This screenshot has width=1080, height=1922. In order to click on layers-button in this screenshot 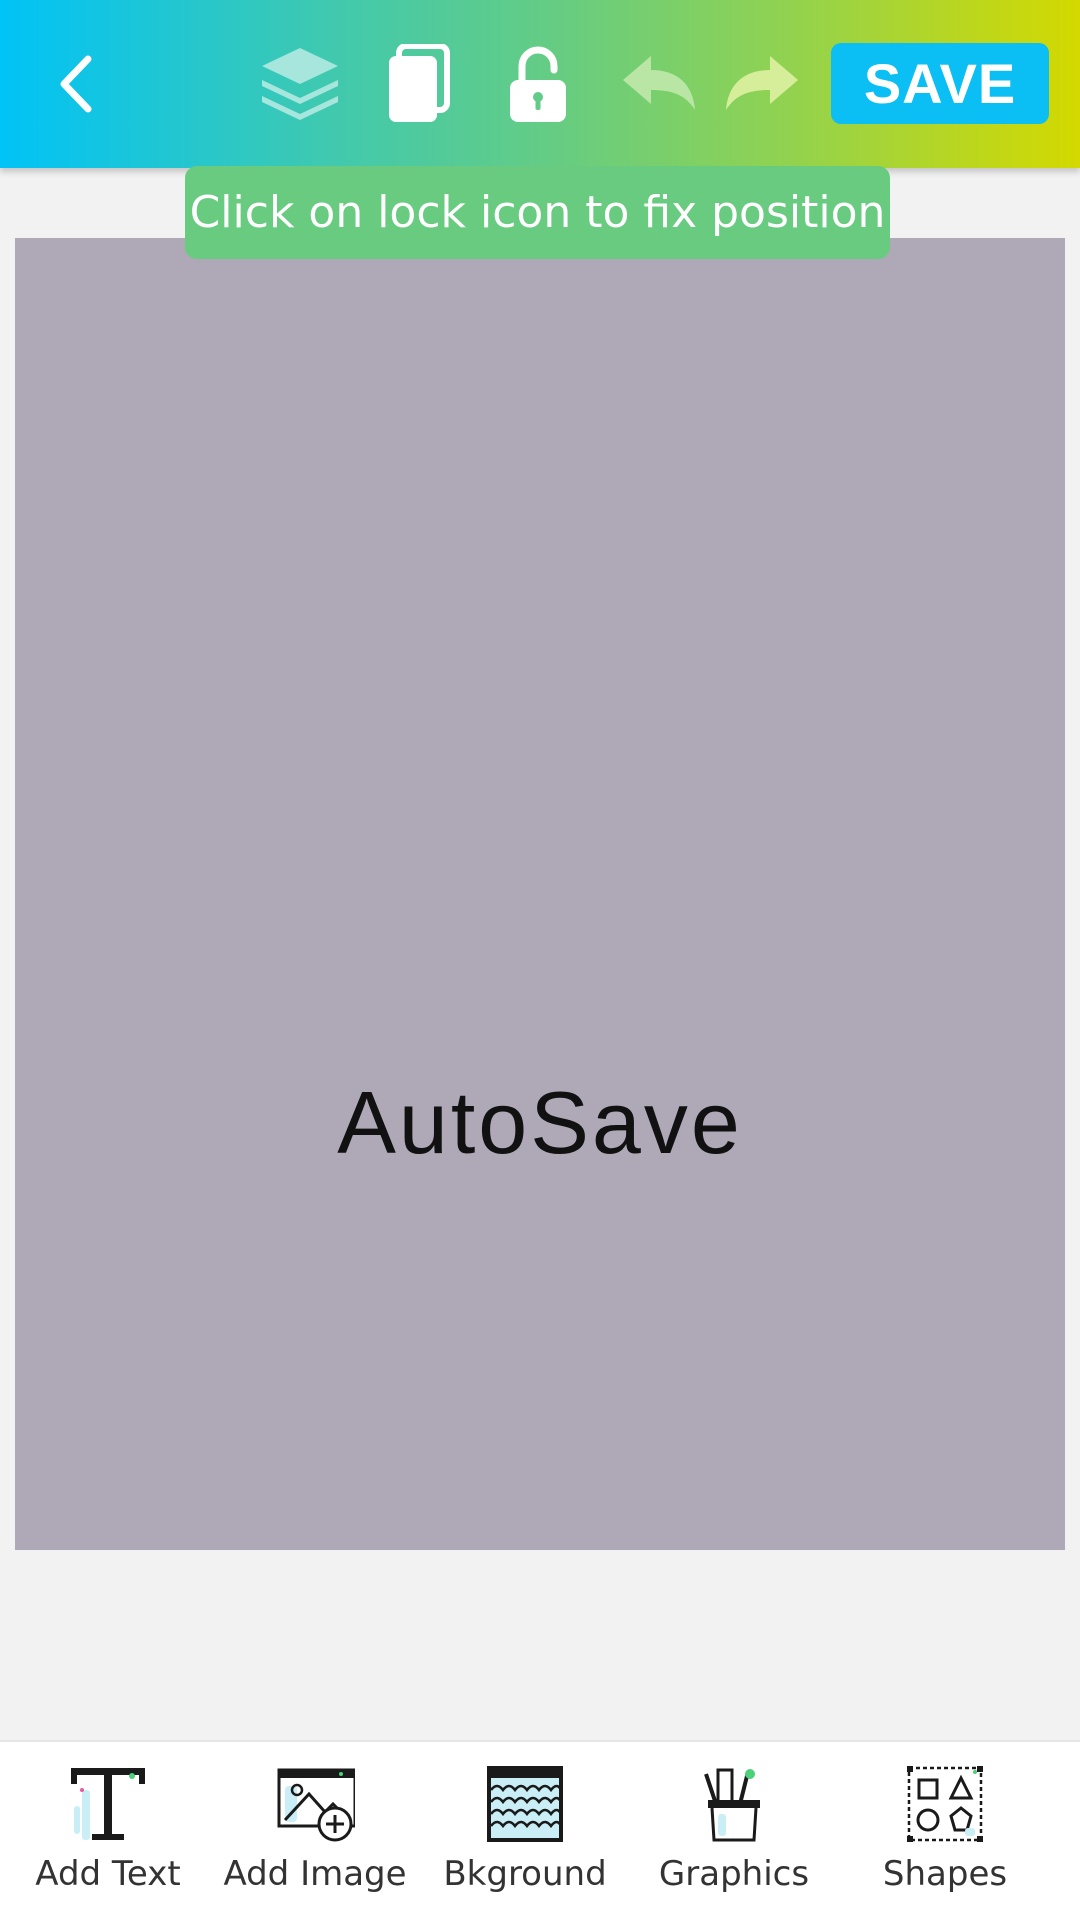, I will do `click(300, 84)`.